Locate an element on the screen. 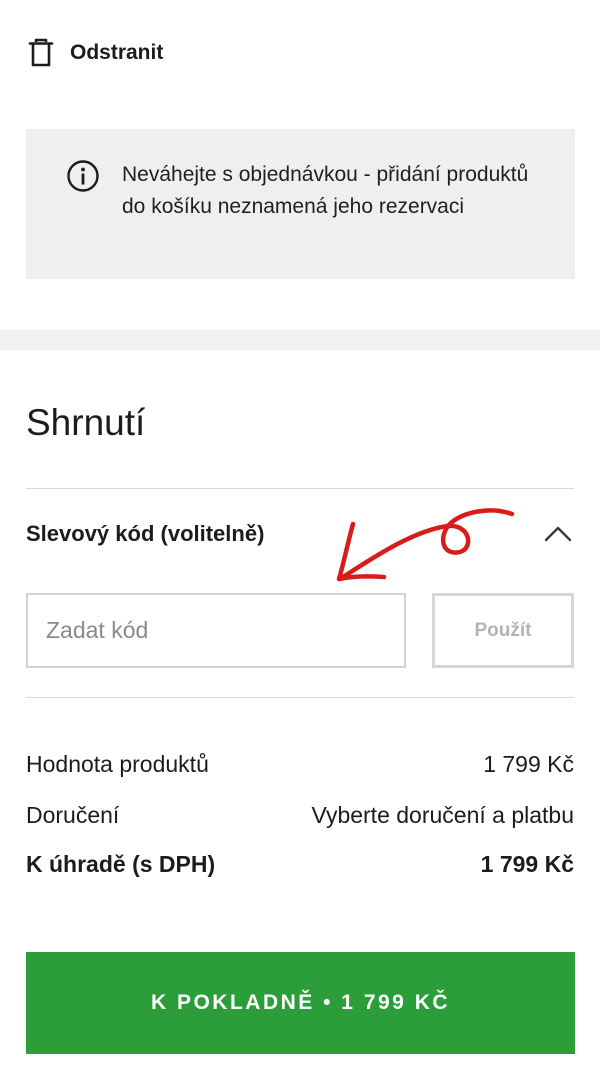 Image resolution: width=600 pixels, height=1067 pixels. chevron-up-icon is located at coordinates (558, 534).